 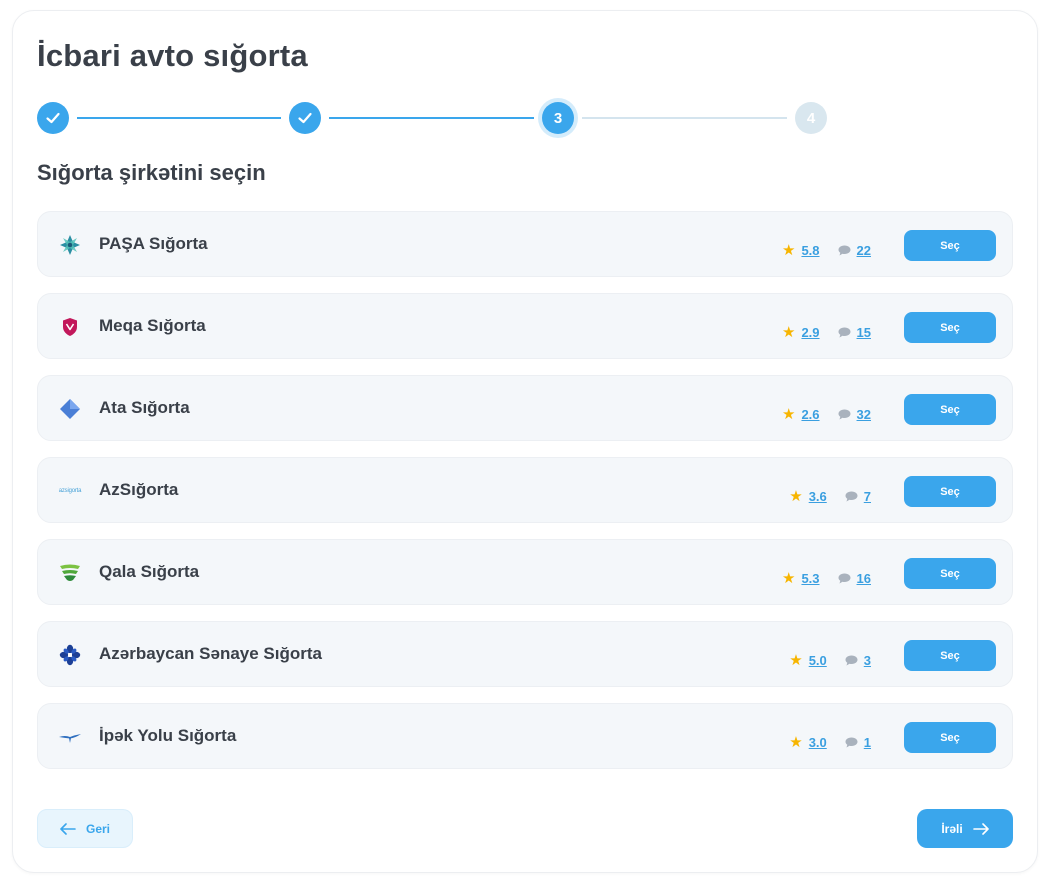 What do you see at coordinates (810, 578) in the screenshot?
I see `rating-link: 5.3` at bounding box center [810, 578].